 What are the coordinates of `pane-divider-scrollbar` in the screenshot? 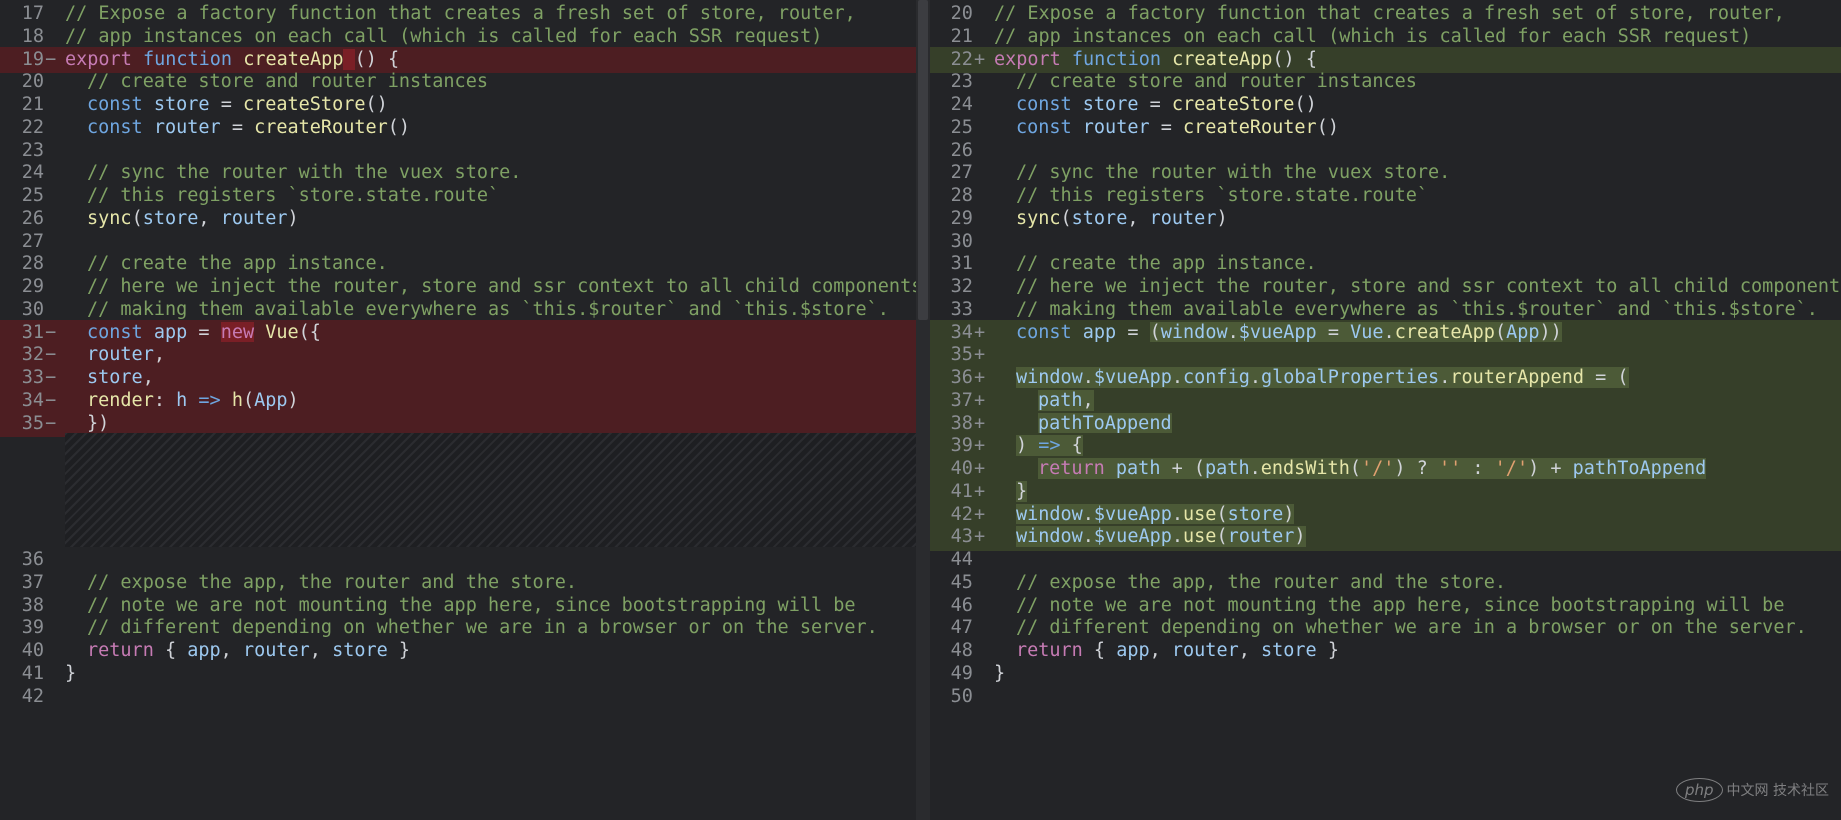 It's located at (923, 410).